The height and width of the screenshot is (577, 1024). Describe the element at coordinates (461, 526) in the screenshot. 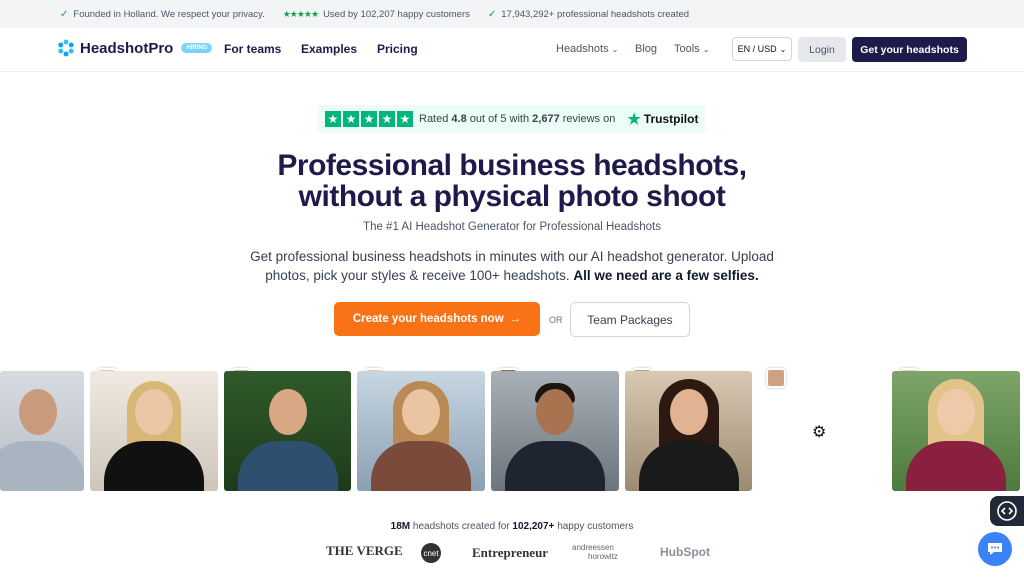

I see `stat-text1: headshots created for` at that location.